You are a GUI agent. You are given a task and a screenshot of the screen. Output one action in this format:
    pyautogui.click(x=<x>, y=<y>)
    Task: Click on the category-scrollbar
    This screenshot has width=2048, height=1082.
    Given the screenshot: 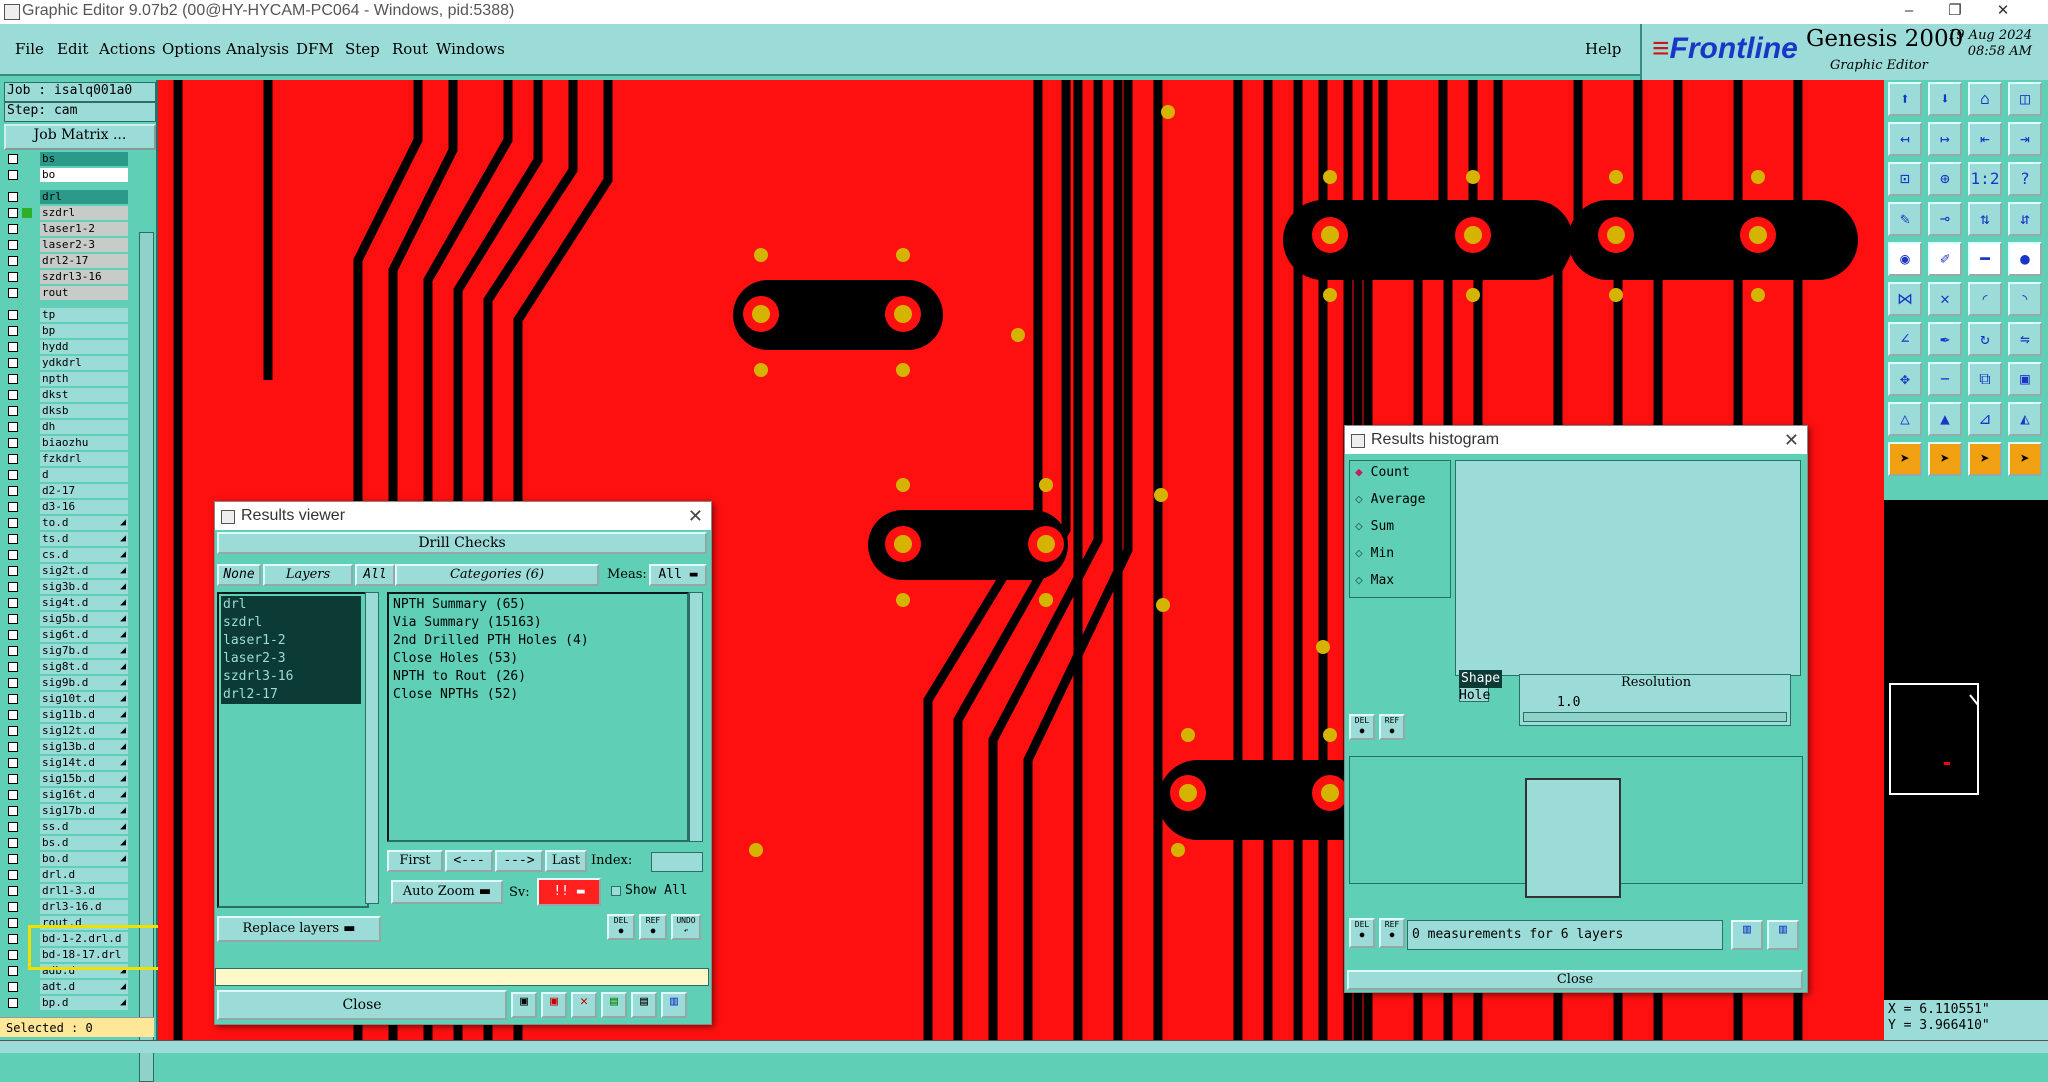 What is the action you would take?
    pyautogui.click(x=696, y=717)
    